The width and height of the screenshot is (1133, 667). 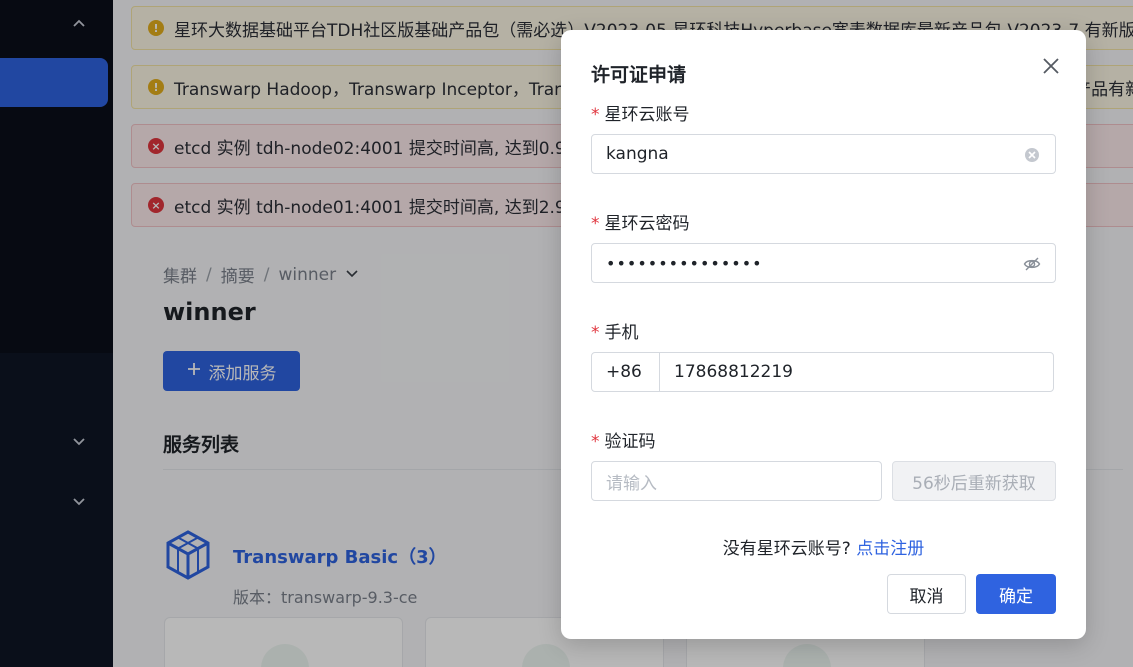 I want to click on modal-title: 许可证申请, so click(x=639, y=75).